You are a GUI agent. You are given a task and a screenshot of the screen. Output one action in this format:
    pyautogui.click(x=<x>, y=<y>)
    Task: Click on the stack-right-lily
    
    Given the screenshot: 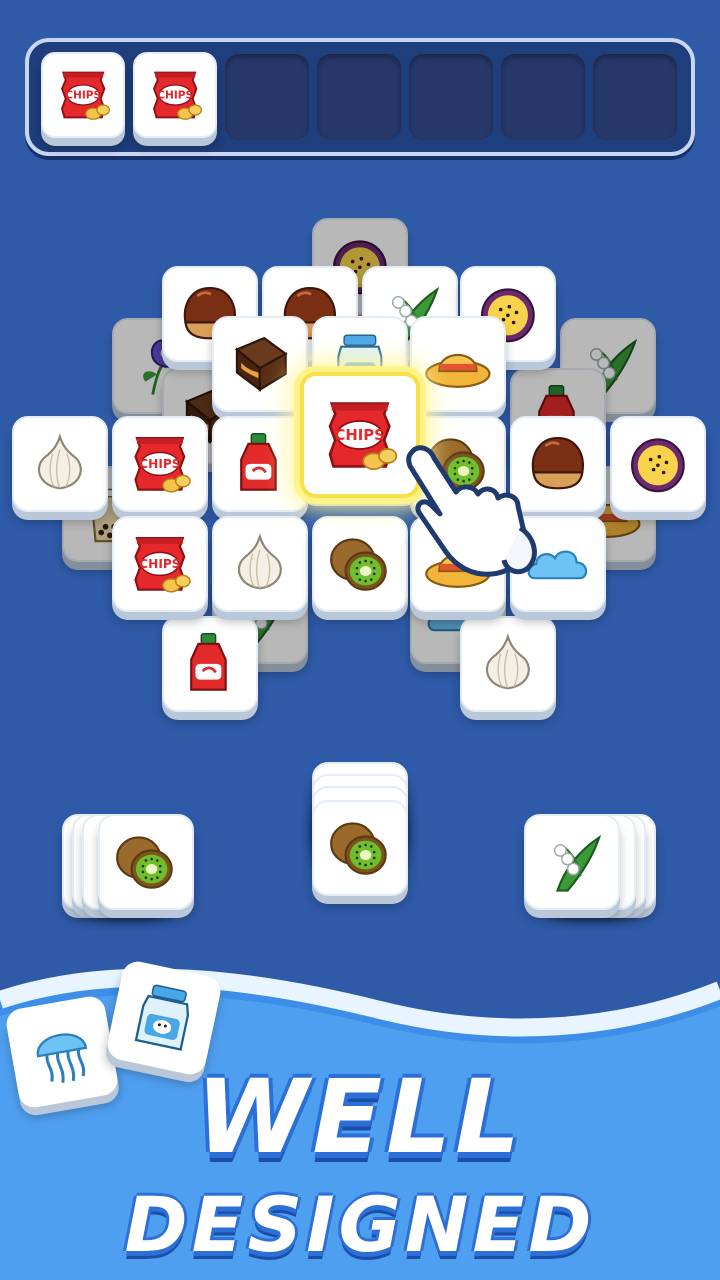 What is the action you would take?
    pyautogui.click(x=572, y=862)
    